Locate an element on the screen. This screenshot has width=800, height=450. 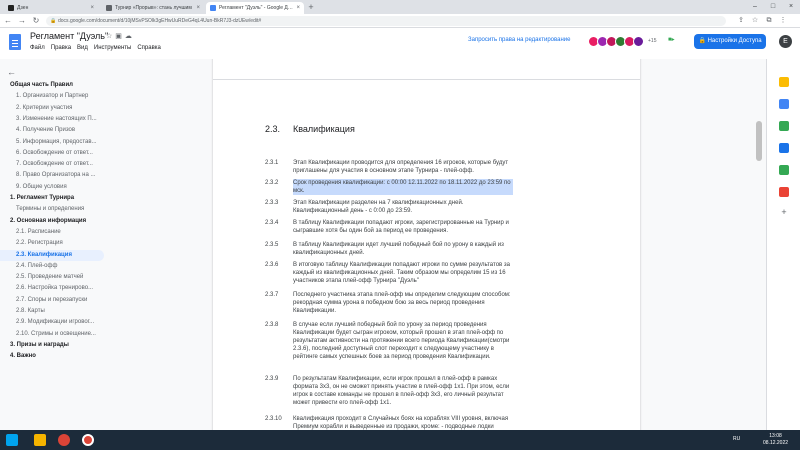
outline-item: 1. Регламент Турнира is located at coordinates (52, 198).